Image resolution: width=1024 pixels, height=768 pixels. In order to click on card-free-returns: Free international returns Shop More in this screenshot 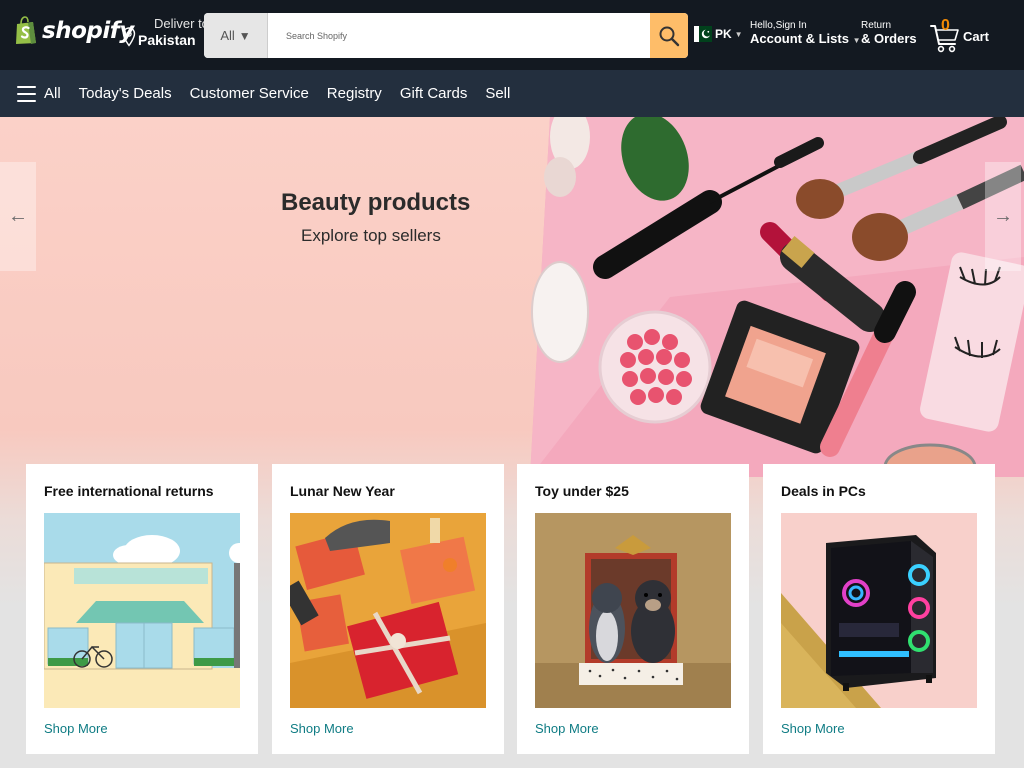, I will do `click(142, 609)`.